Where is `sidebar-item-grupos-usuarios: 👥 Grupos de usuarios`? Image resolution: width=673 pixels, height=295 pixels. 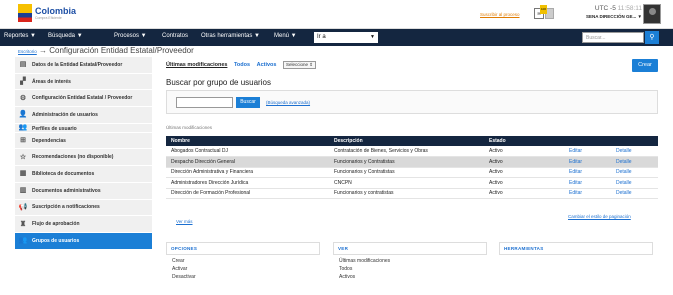 sidebar-item-grupos-usuarios: 👥 Grupos de usuarios is located at coordinates (83, 241).